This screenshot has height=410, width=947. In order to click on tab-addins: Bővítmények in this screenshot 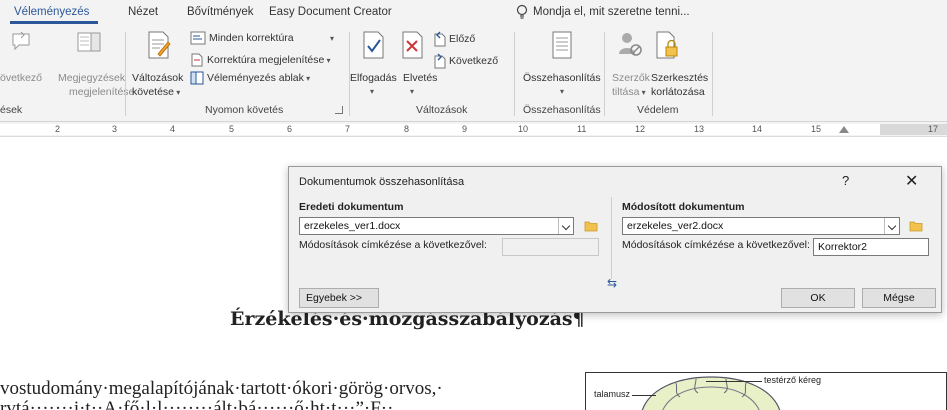, I will do `click(220, 12)`.